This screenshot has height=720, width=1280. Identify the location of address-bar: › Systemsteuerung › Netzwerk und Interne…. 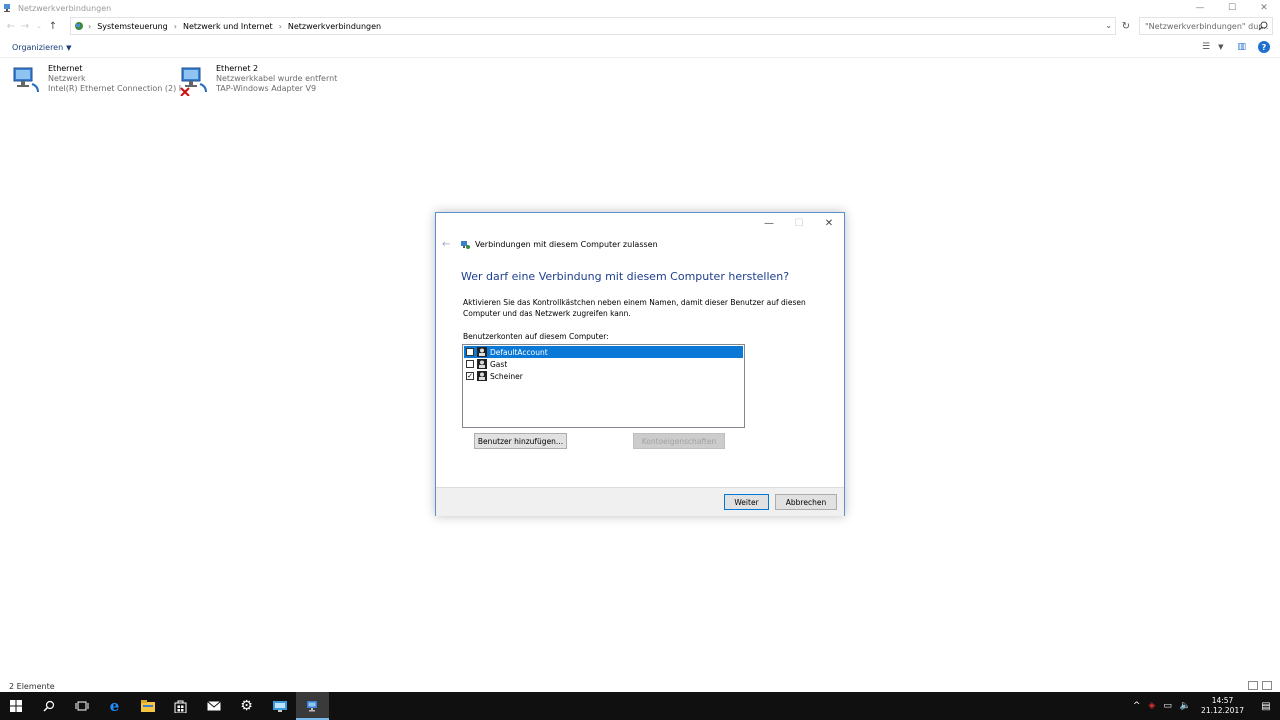
(593, 26).